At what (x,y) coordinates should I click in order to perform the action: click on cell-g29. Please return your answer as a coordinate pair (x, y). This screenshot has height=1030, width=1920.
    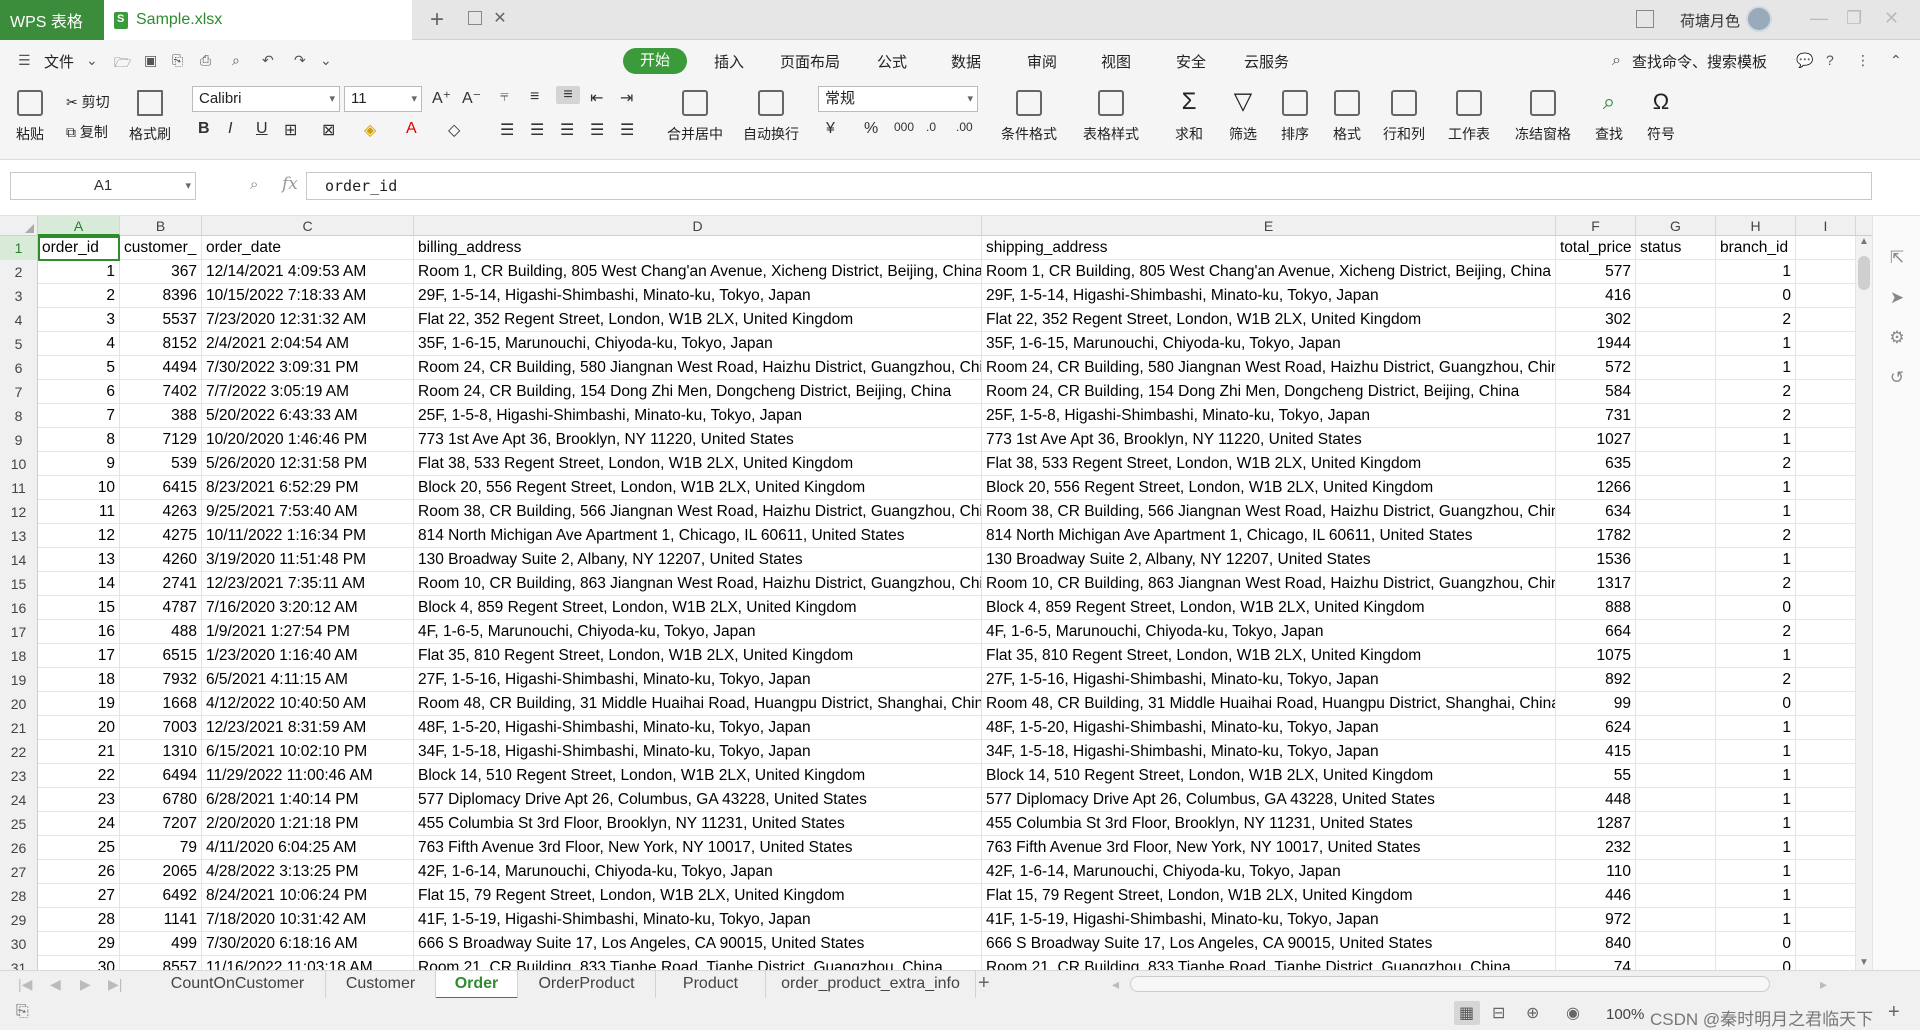
    Looking at the image, I should click on (1676, 920).